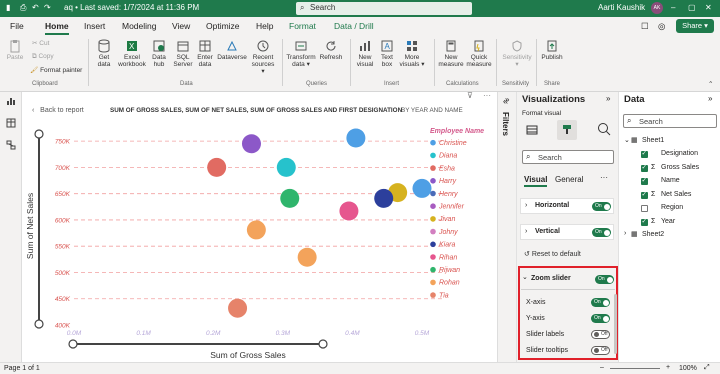 The image size is (720, 374). I want to click on user-name: Aarti Kaushik, so click(621, 7).